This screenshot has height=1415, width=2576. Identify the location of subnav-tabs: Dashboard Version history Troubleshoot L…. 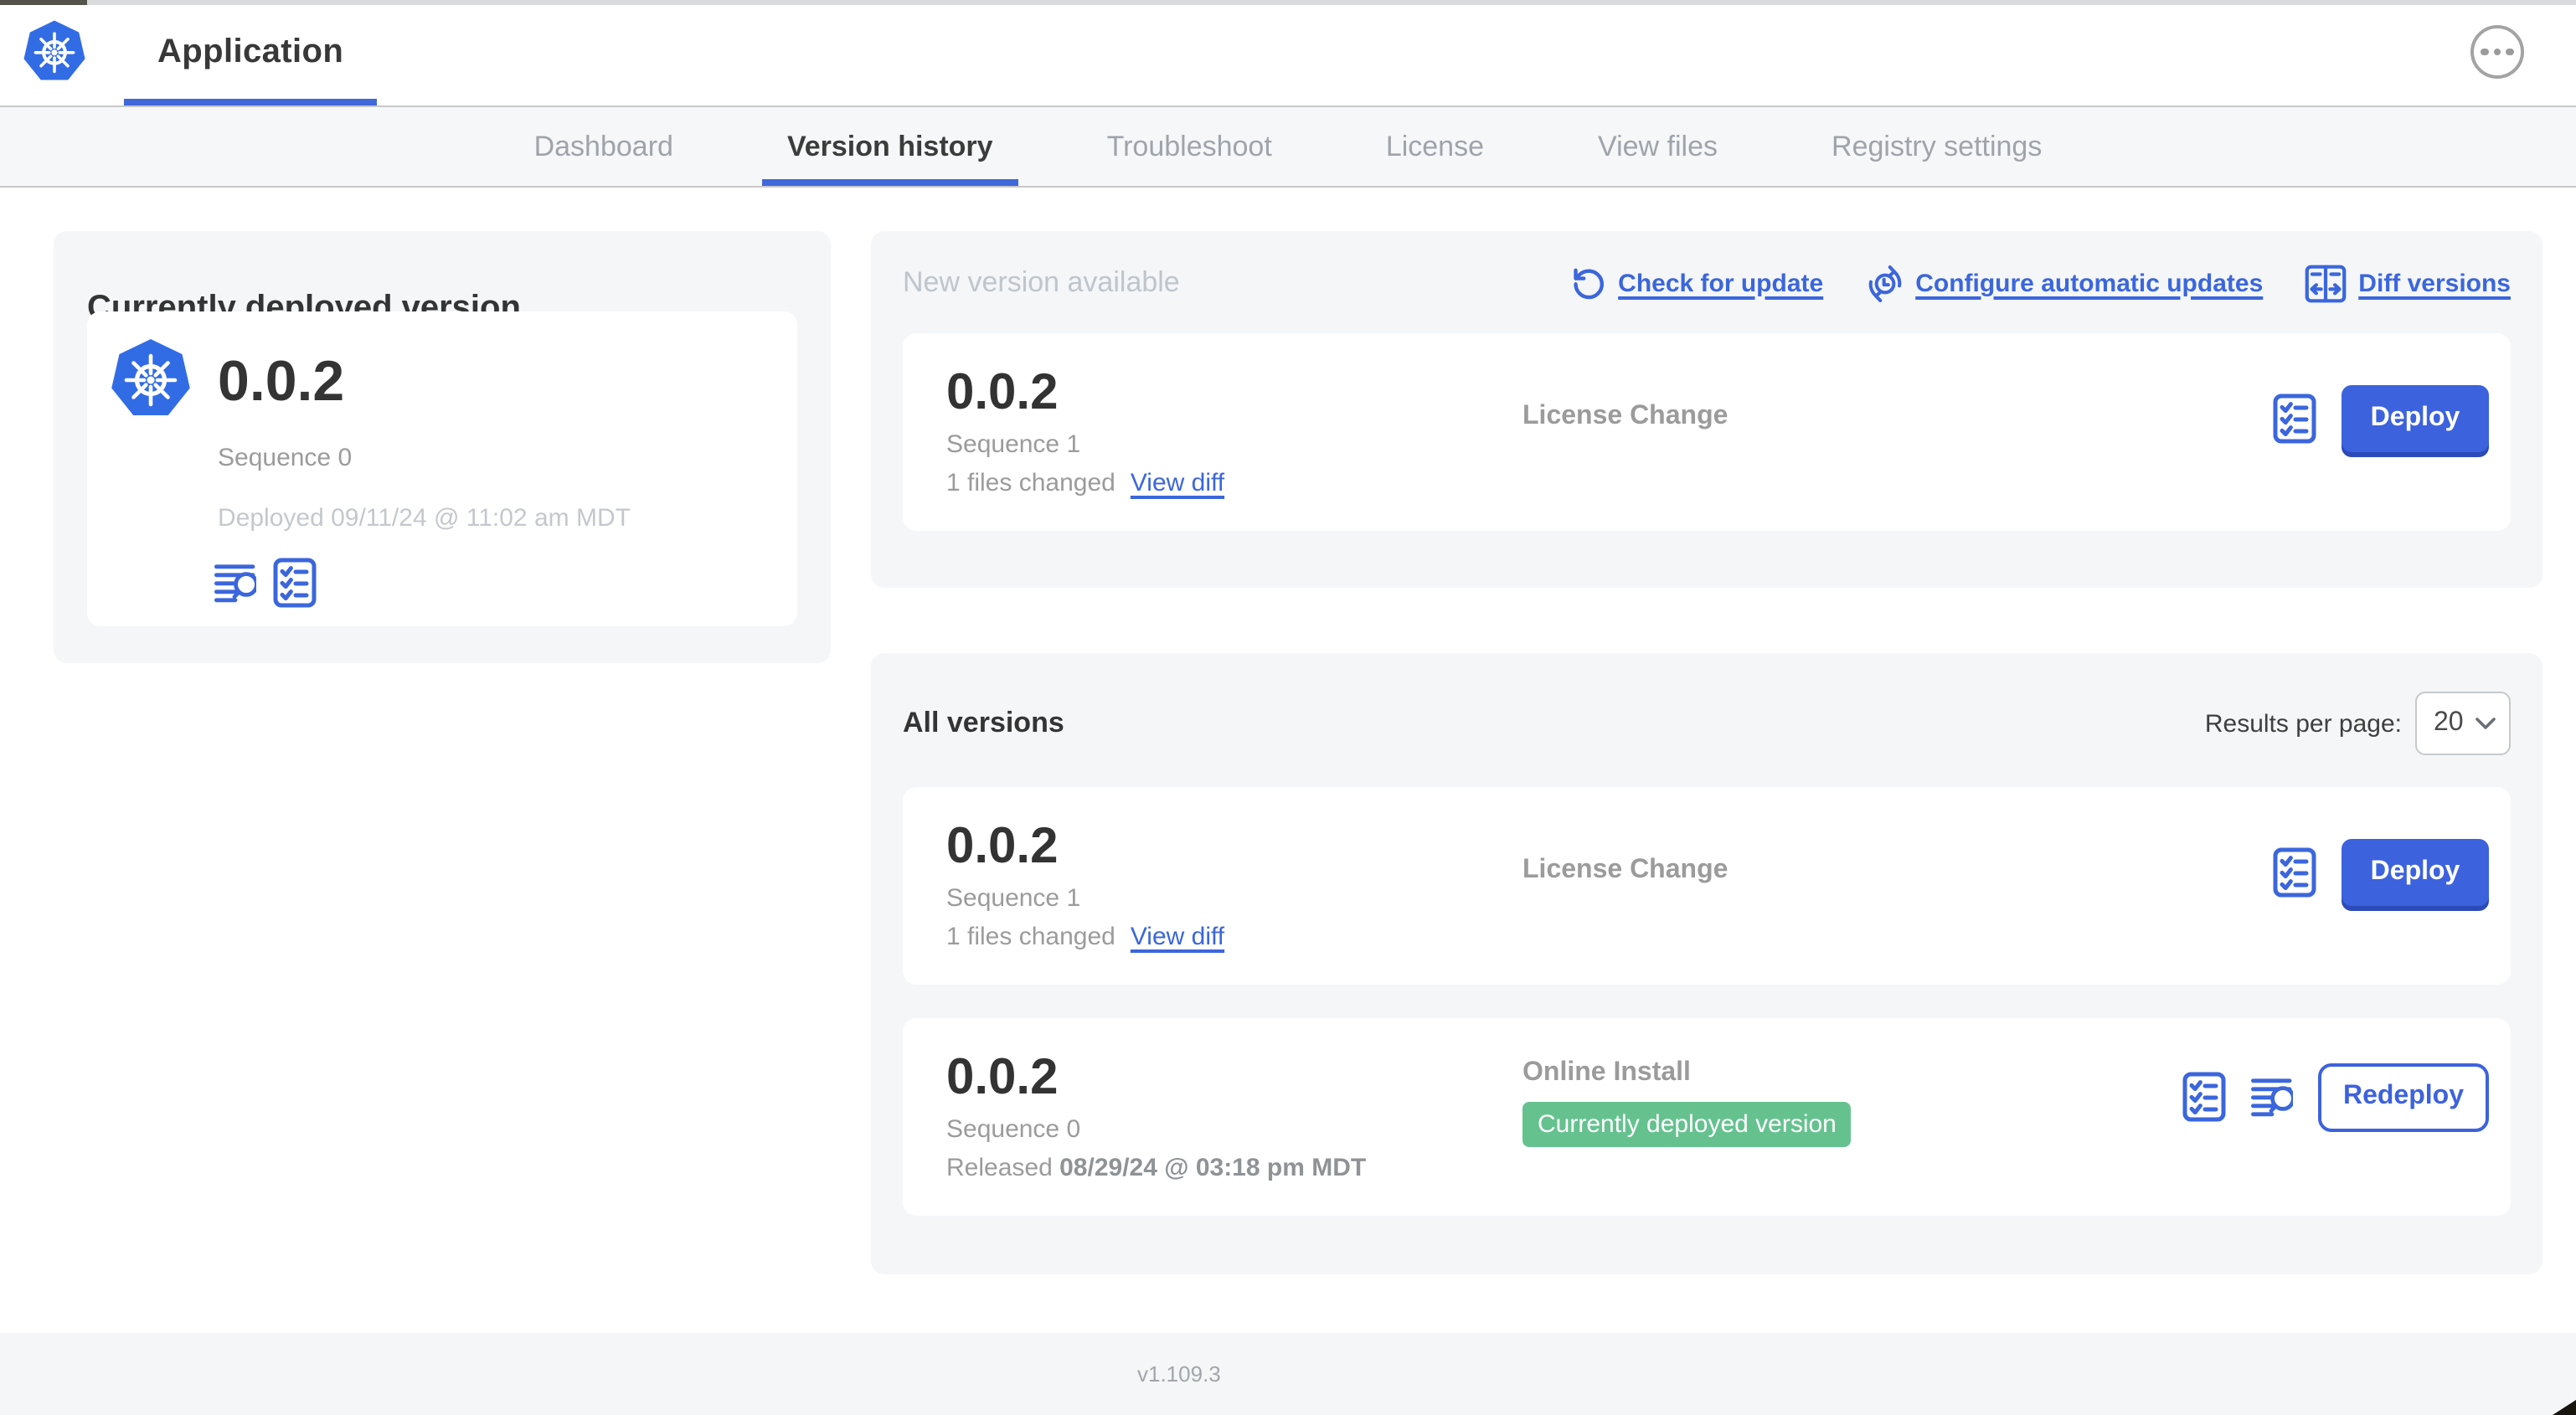
(1288, 147).